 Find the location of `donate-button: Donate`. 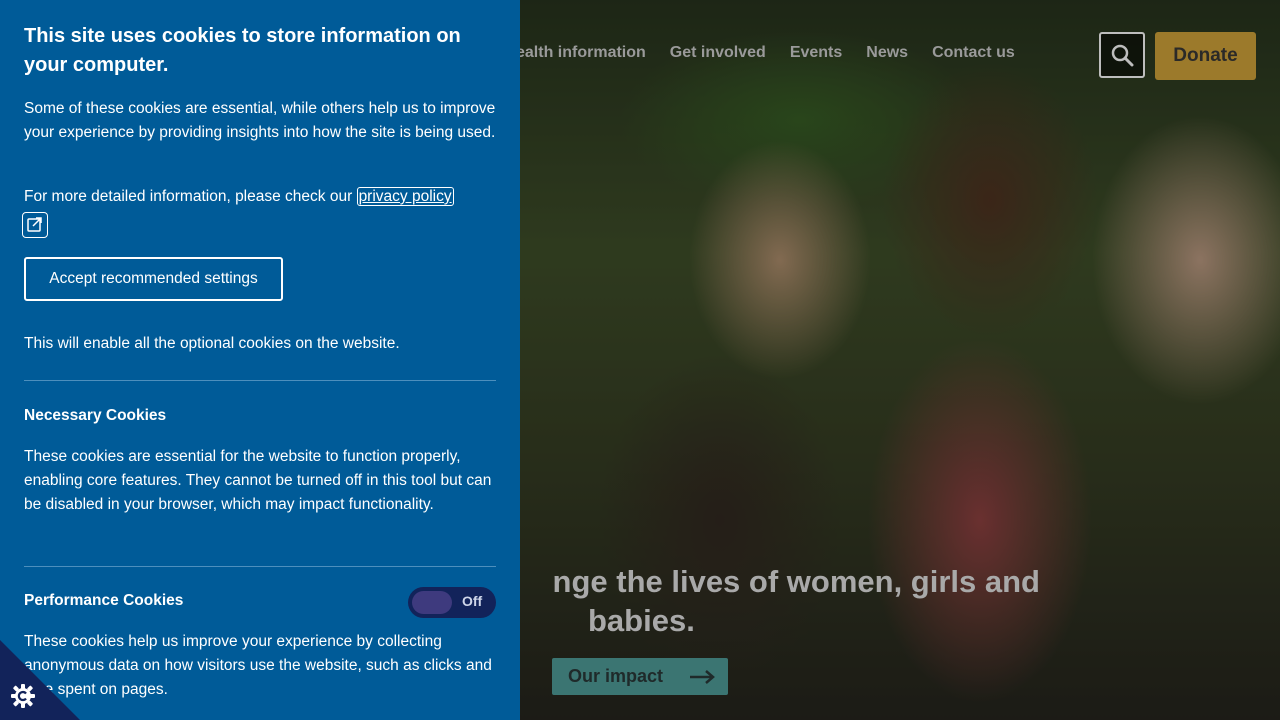

donate-button: Donate is located at coordinates (1205, 56).